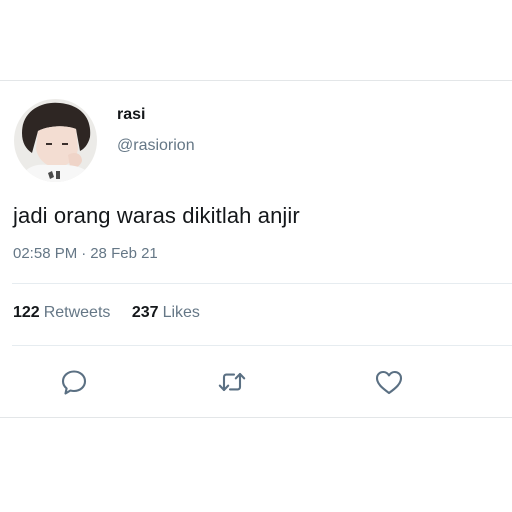 Image resolution: width=512 pixels, height=512 pixels. I want to click on likes-stat: 237 Likes, so click(166, 313).